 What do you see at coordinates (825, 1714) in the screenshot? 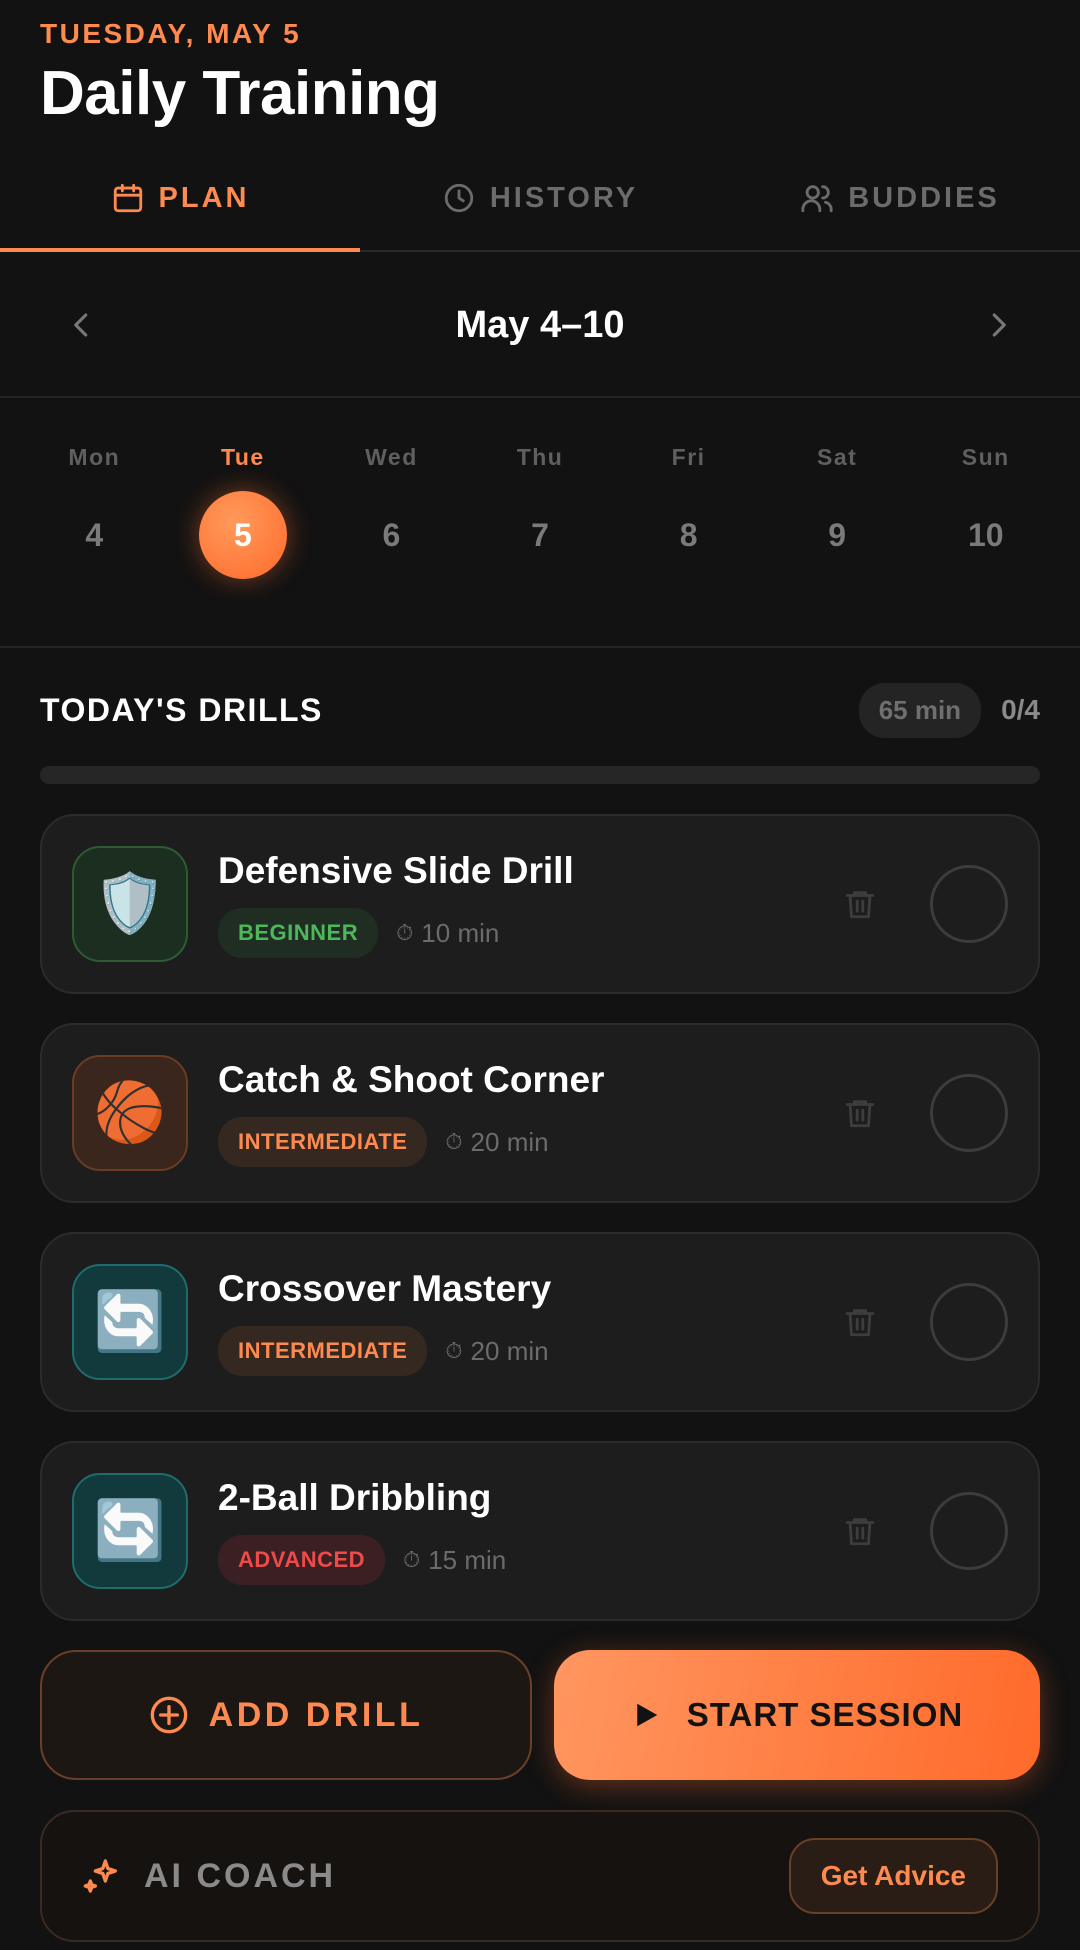
I see `start-session-label: START SESSION` at bounding box center [825, 1714].